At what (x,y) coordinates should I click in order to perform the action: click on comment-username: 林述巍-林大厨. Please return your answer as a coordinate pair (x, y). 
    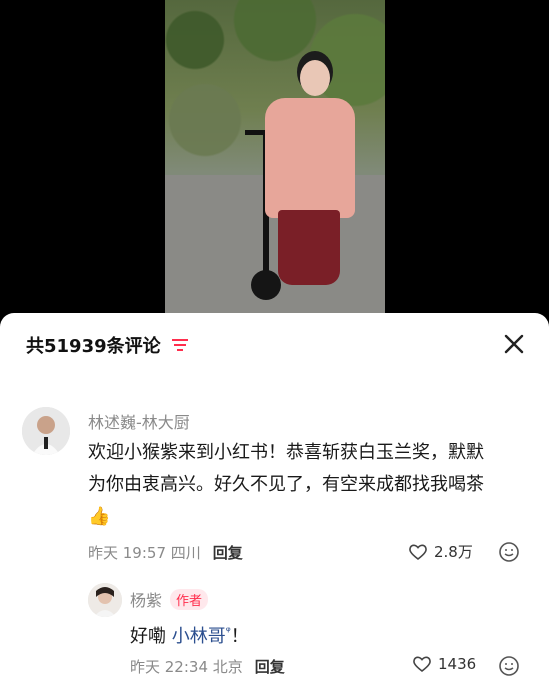
    Looking at the image, I should click on (139, 421).